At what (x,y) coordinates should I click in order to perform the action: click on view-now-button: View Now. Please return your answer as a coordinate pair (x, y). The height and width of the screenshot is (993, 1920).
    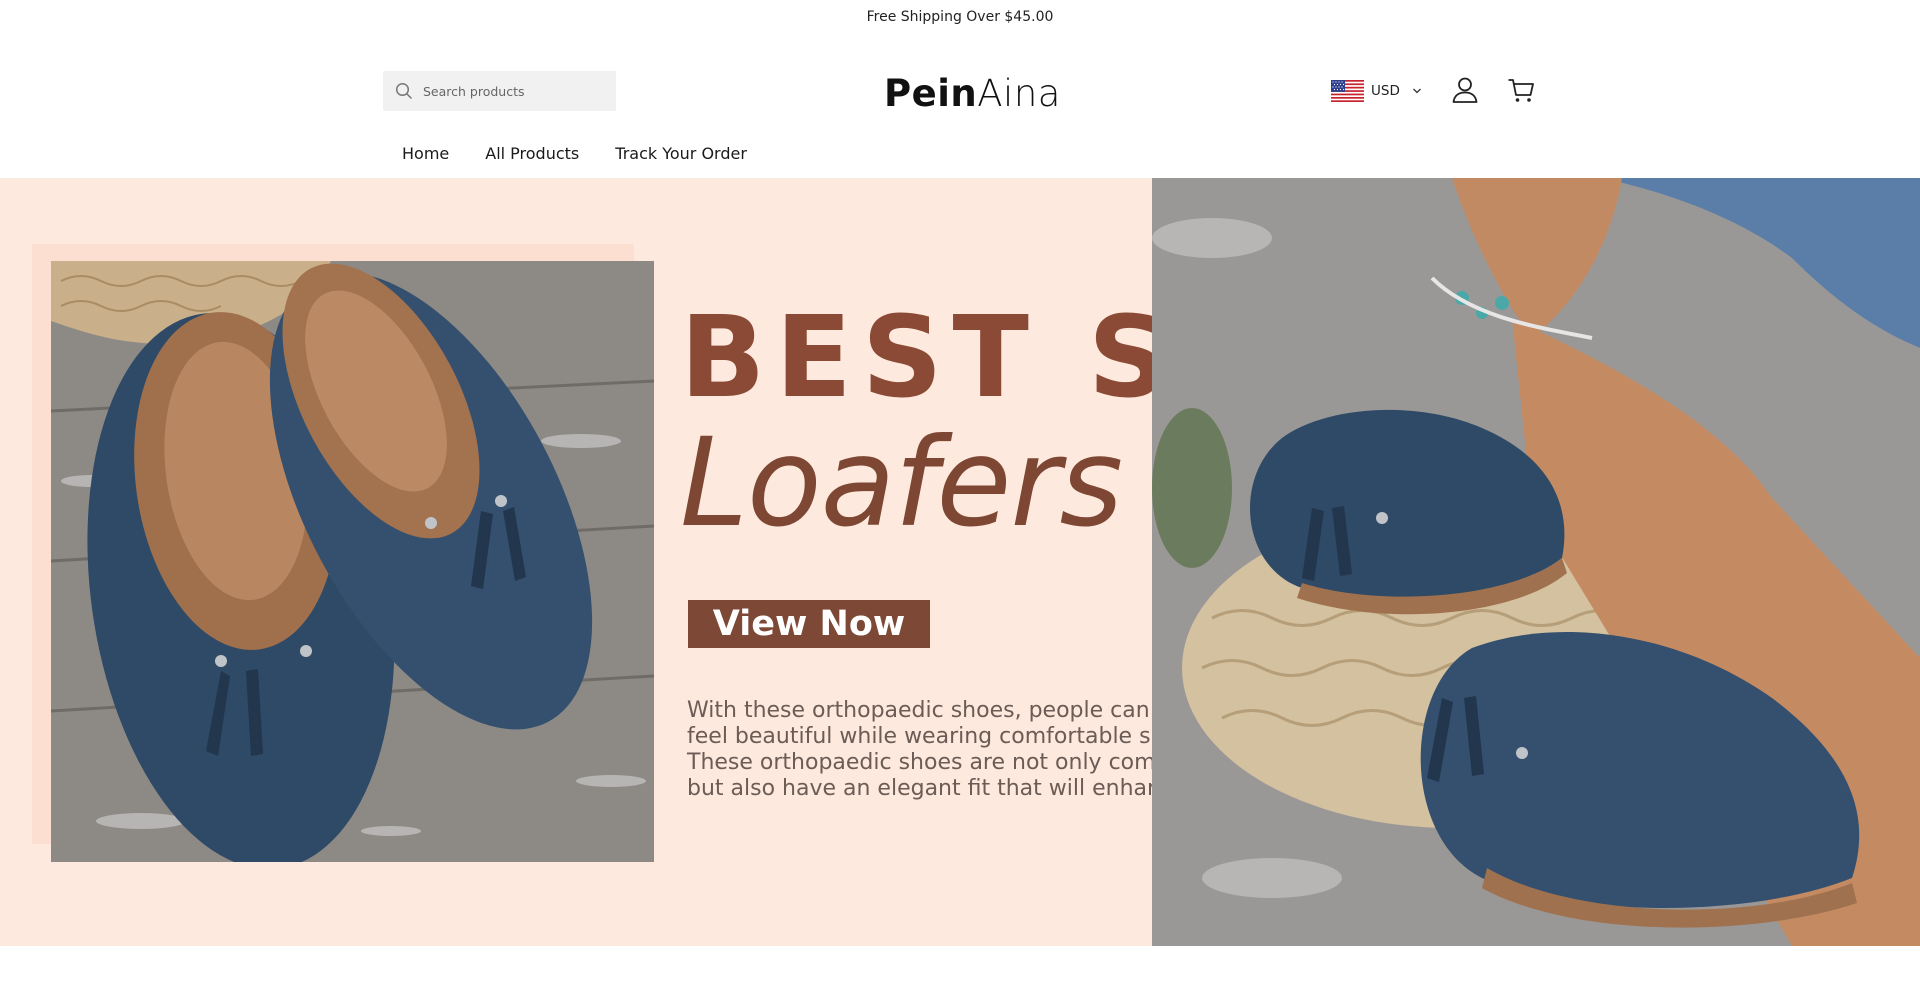
    Looking at the image, I should click on (809, 624).